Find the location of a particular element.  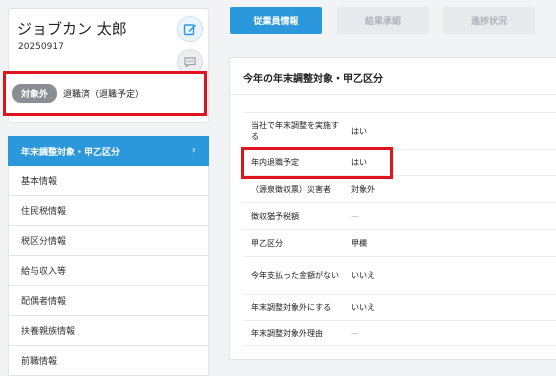

menu-item-resident-tax: 住民税情報 is located at coordinates (108, 211).